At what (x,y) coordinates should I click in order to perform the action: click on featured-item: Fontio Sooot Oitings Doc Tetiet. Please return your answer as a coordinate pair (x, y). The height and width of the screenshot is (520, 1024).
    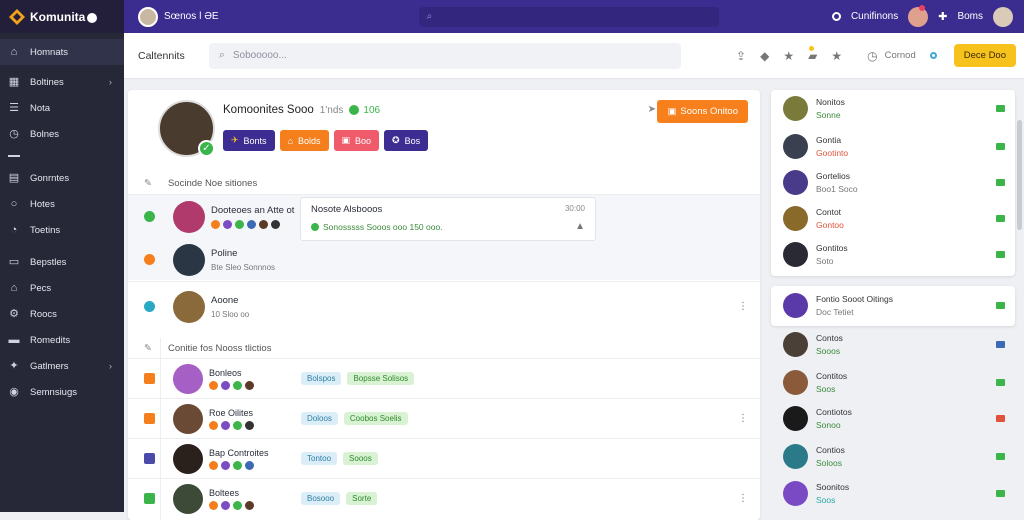
    Looking at the image, I should click on (894, 305).